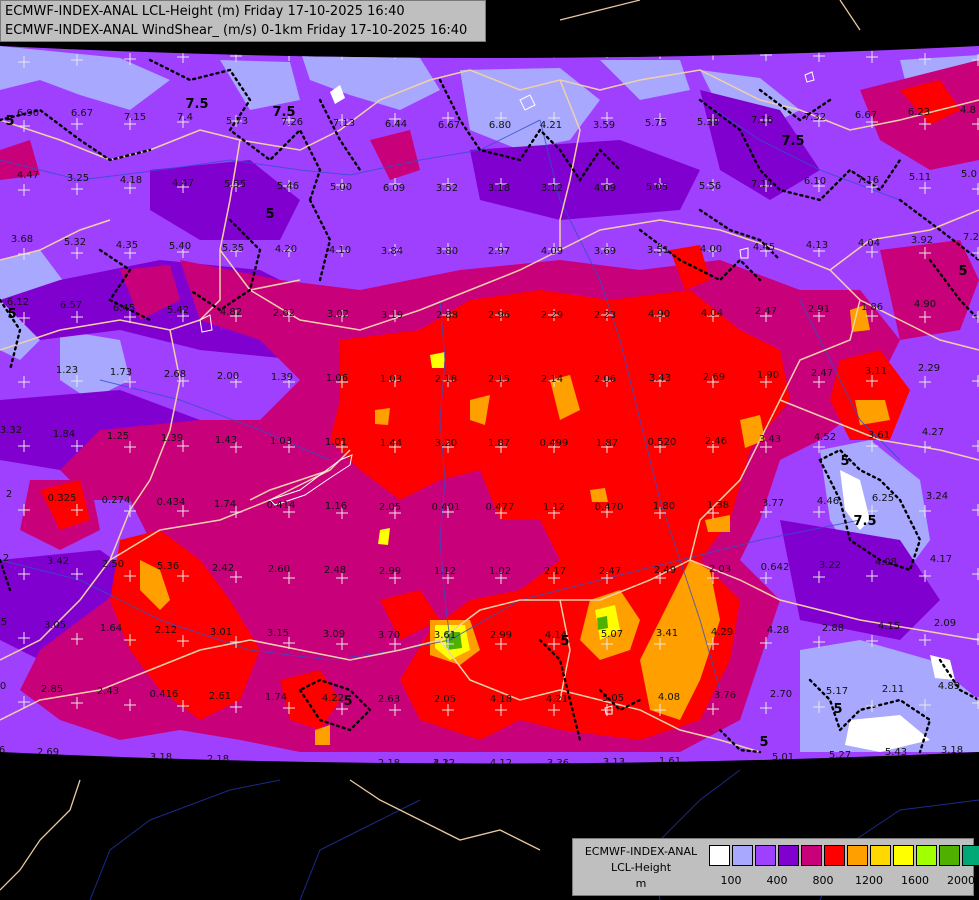 The height and width of the screenshot is (900, 979). What do you see at coordinates (111, 628) in the screenshot?
I see `wind-shear-value: 1.64` at bounding box center [111, 628].